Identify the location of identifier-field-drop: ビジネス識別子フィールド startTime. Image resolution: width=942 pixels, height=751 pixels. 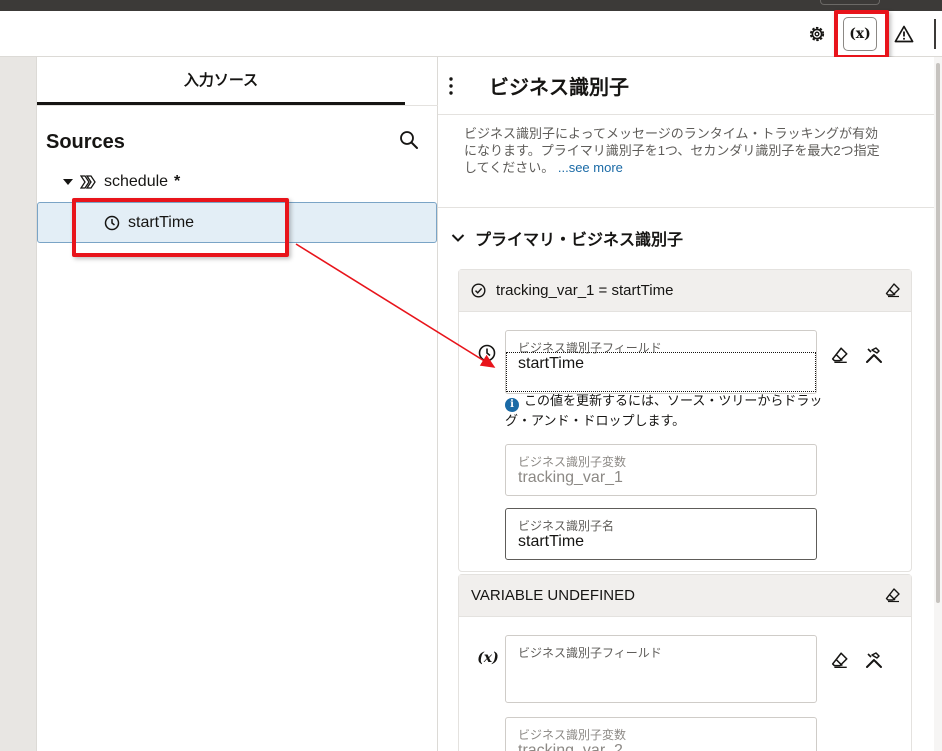
(661, 362).